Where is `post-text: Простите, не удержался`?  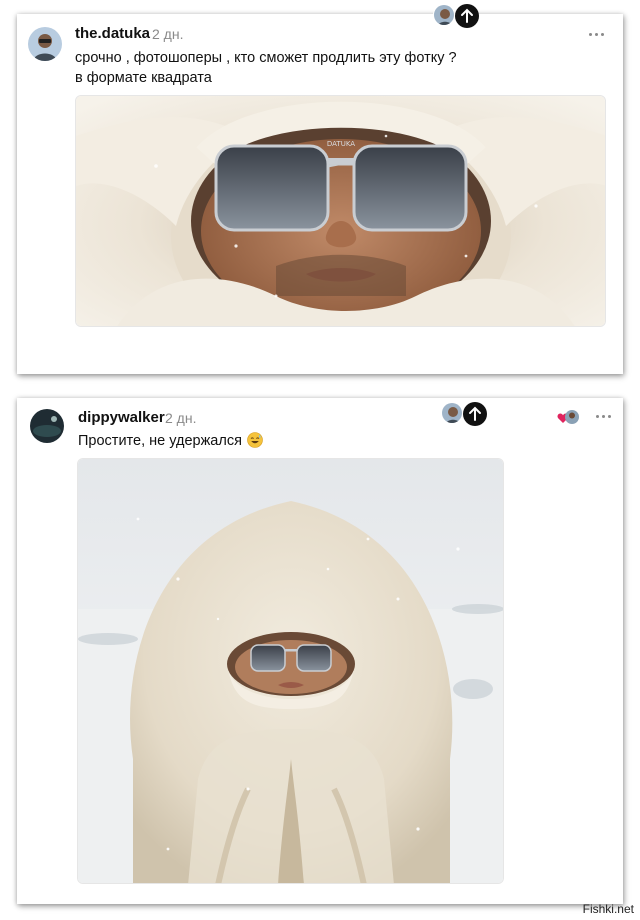
post-text: Простите, не удержался is located at coordinates (170, 441).